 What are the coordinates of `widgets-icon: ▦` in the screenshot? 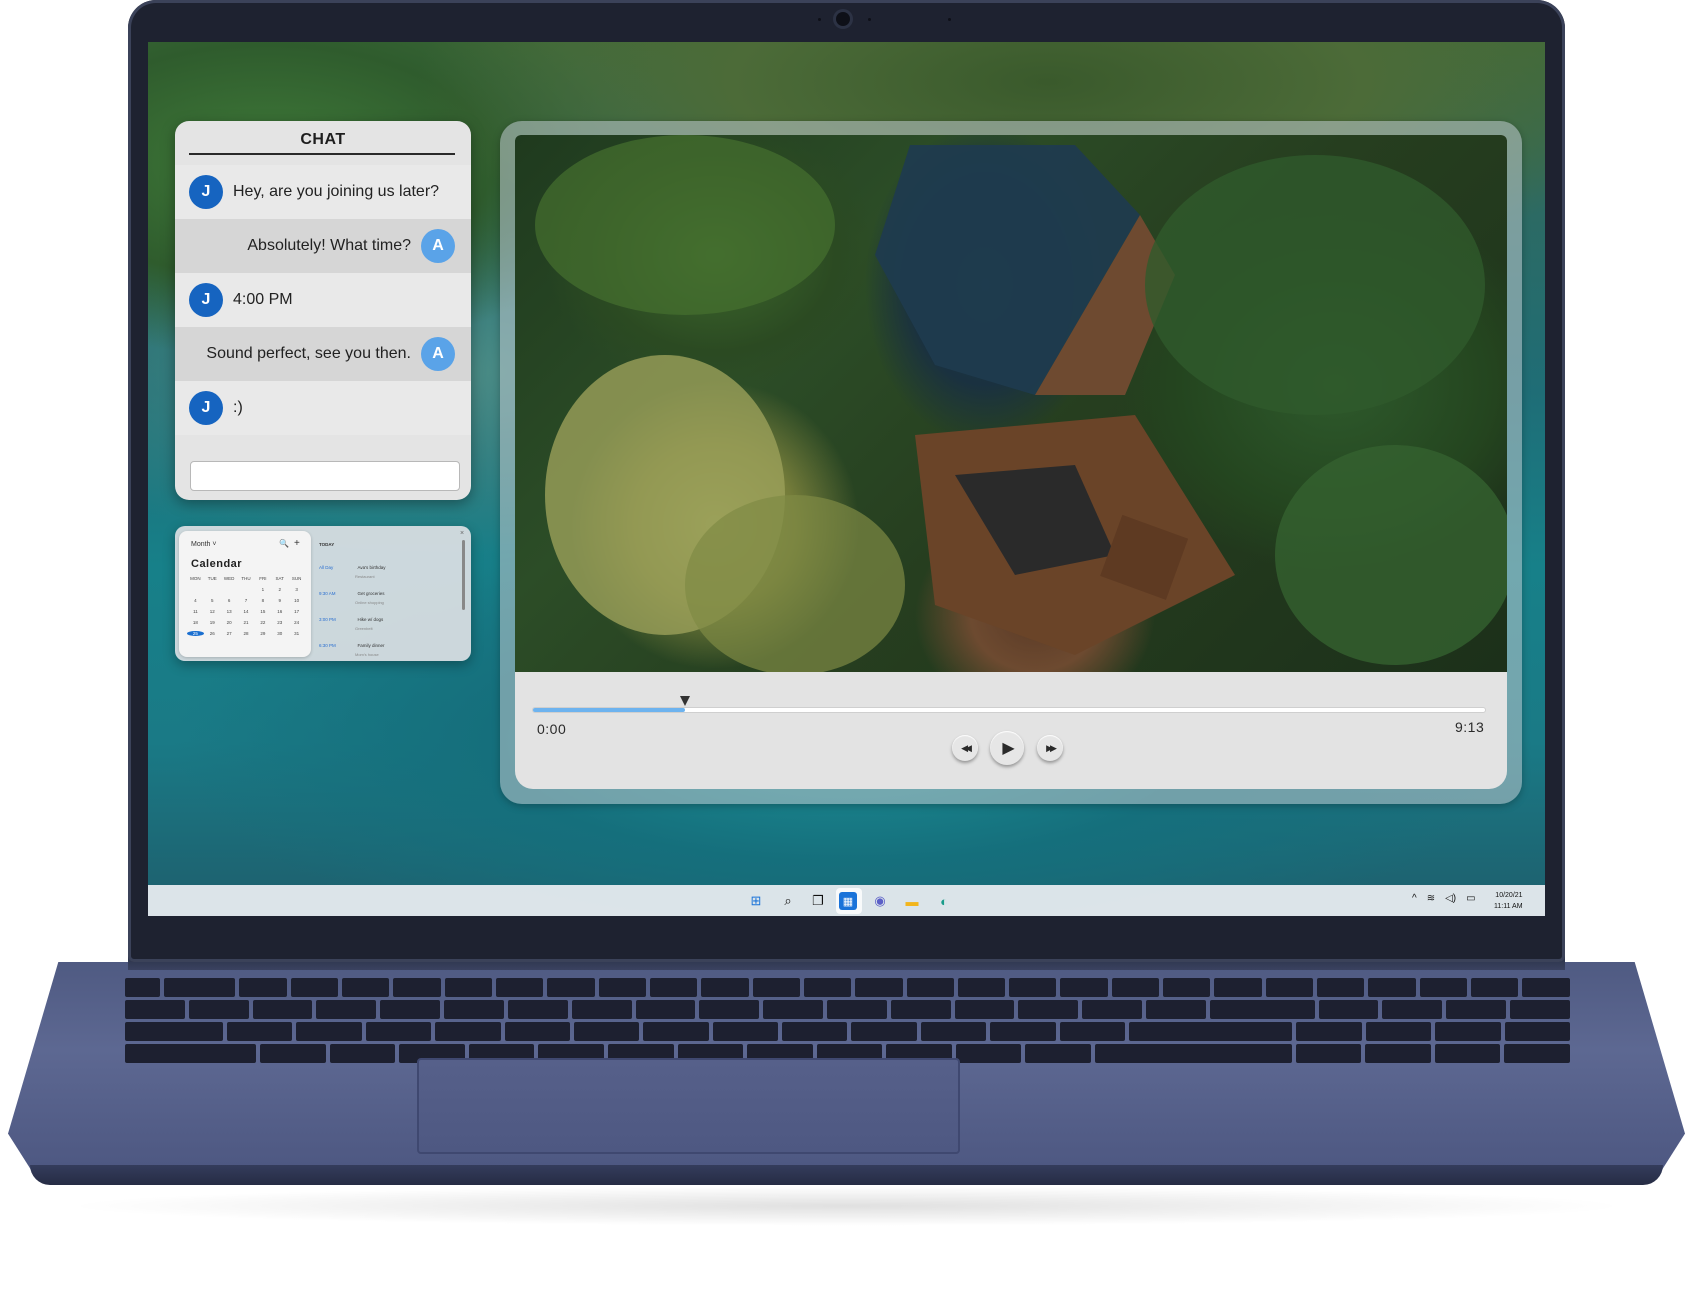 It's located at (848, 901).